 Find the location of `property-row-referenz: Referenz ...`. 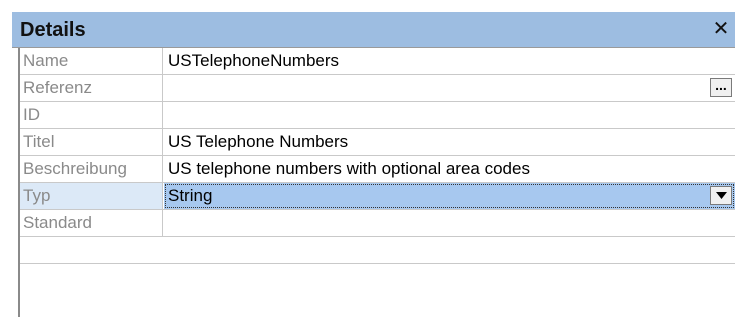

property-row-referenz: Referenz ... is located at coordinates (377, 88).